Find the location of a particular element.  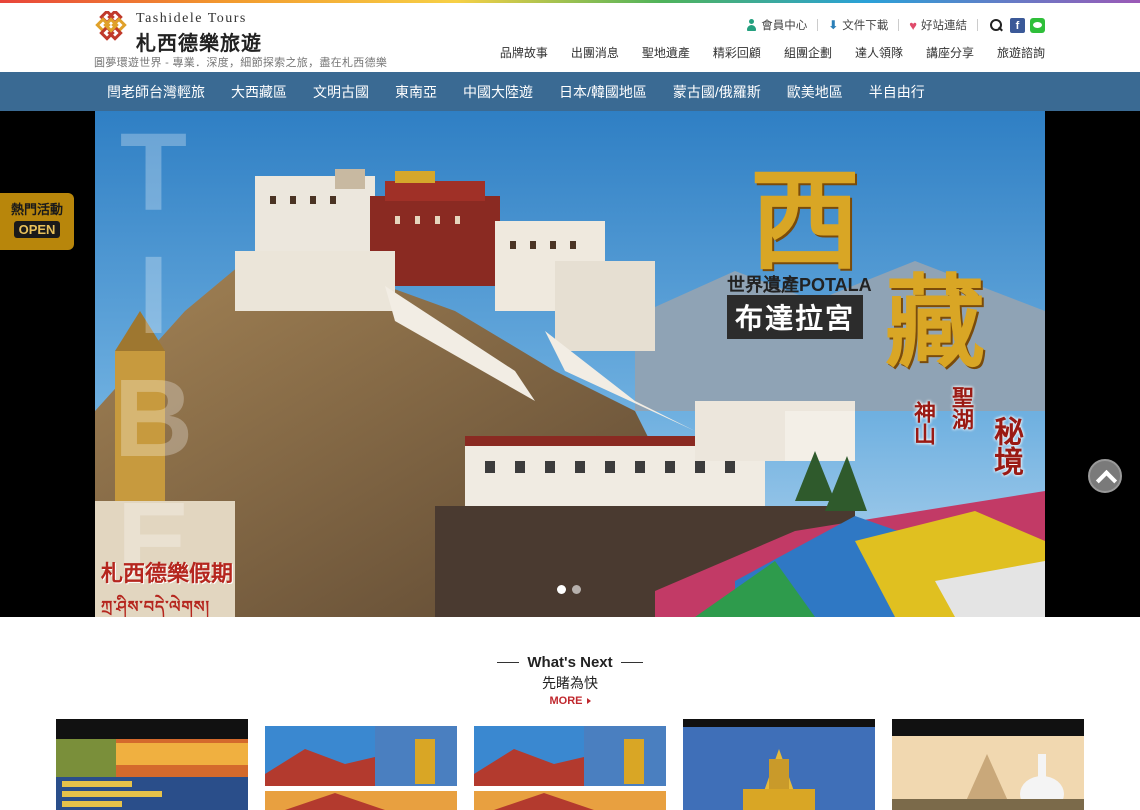

whats-next-subtitle: 先睹為快 is located at coordinates (570, 683).